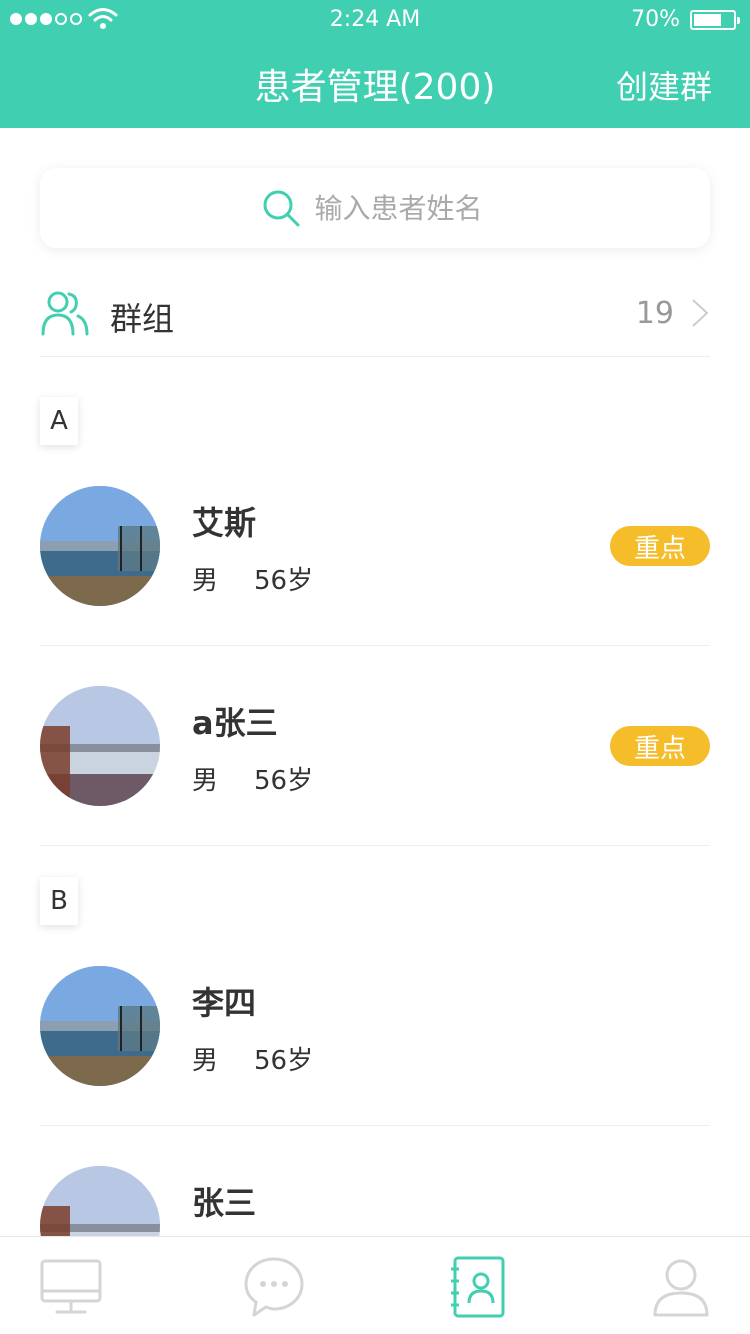 Image resolution: width=750 pixels, height=1334 pixels. I want to click on contacts-book-icon, so click(478, 1287).